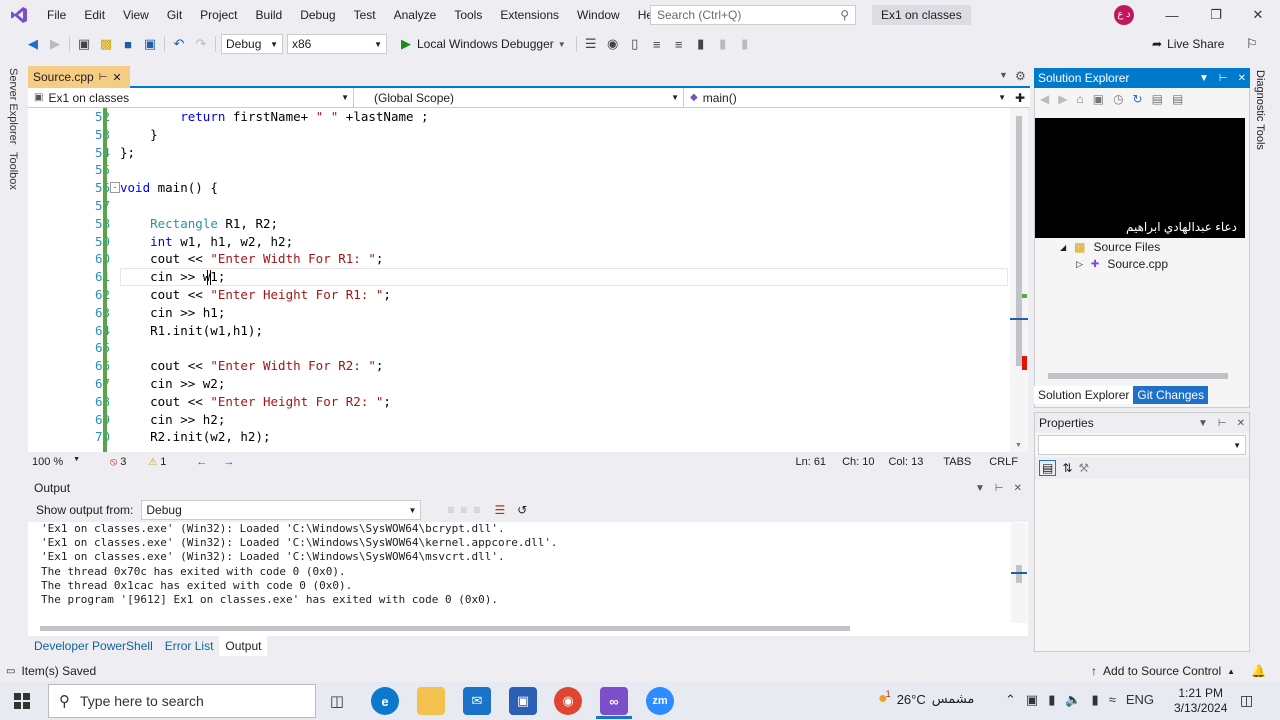 The image size is (1280, 720). What do you see at coordinates (519, 420) in the screenshot?
I see `code-line: 69 cin >> h2;` at bounding box center [519, 420].